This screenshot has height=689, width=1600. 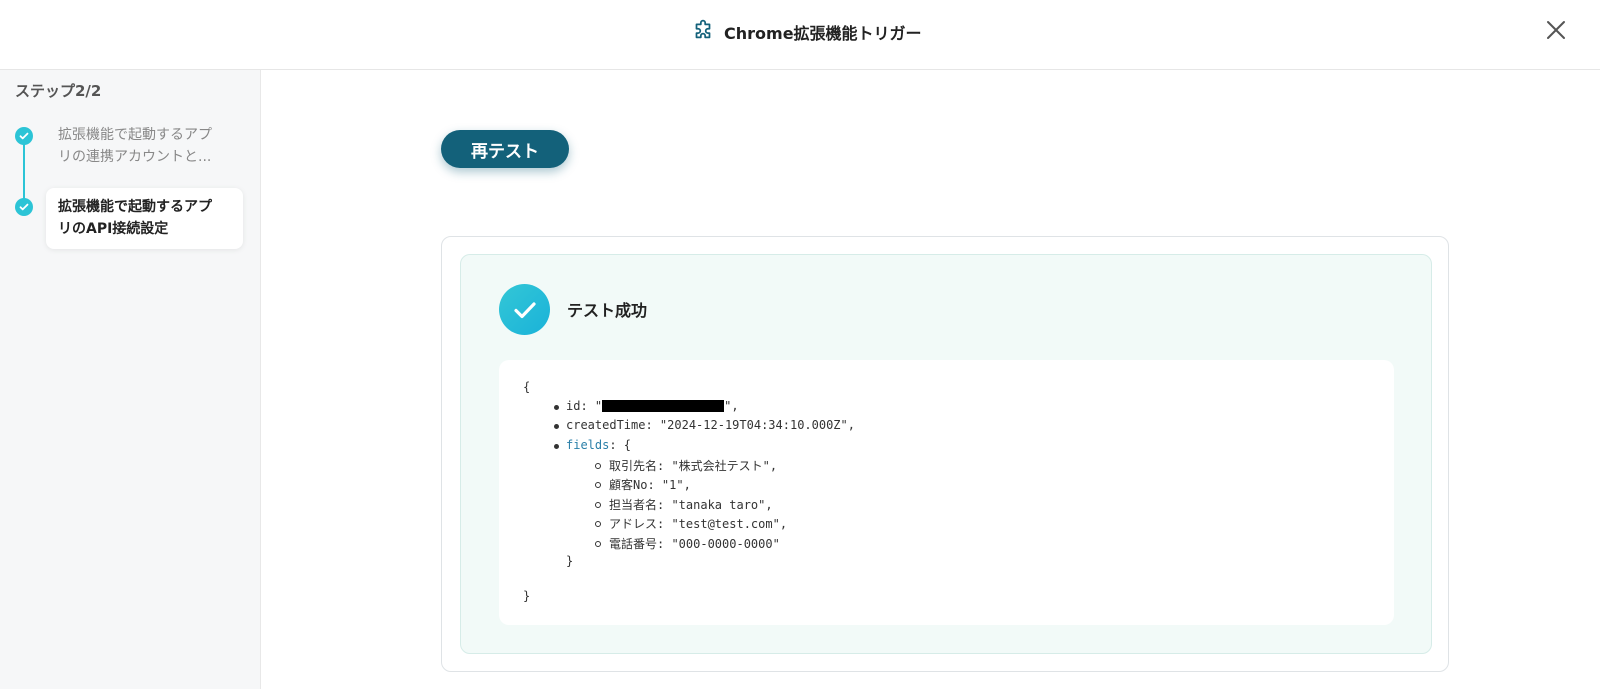 I want to click on close-button, so click(x=1556, y=32).